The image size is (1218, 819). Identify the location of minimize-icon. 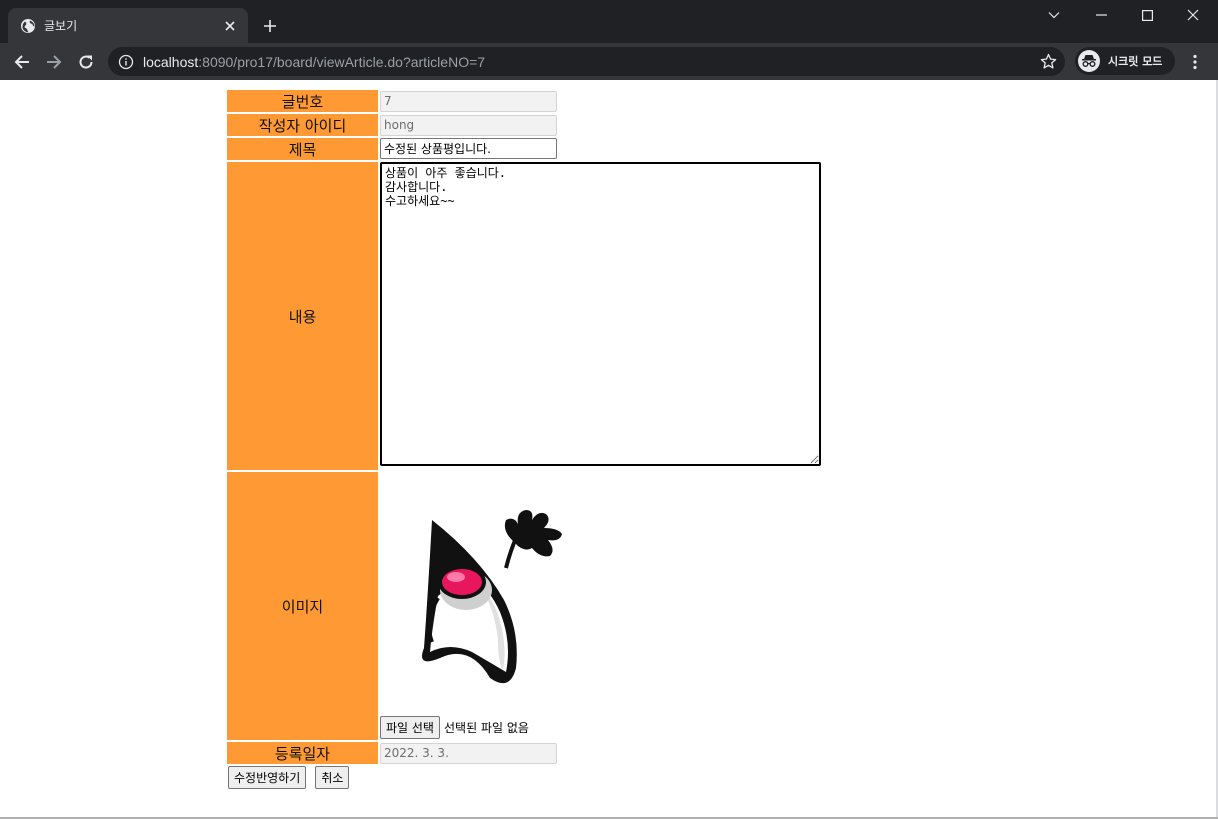
(1101, 15).